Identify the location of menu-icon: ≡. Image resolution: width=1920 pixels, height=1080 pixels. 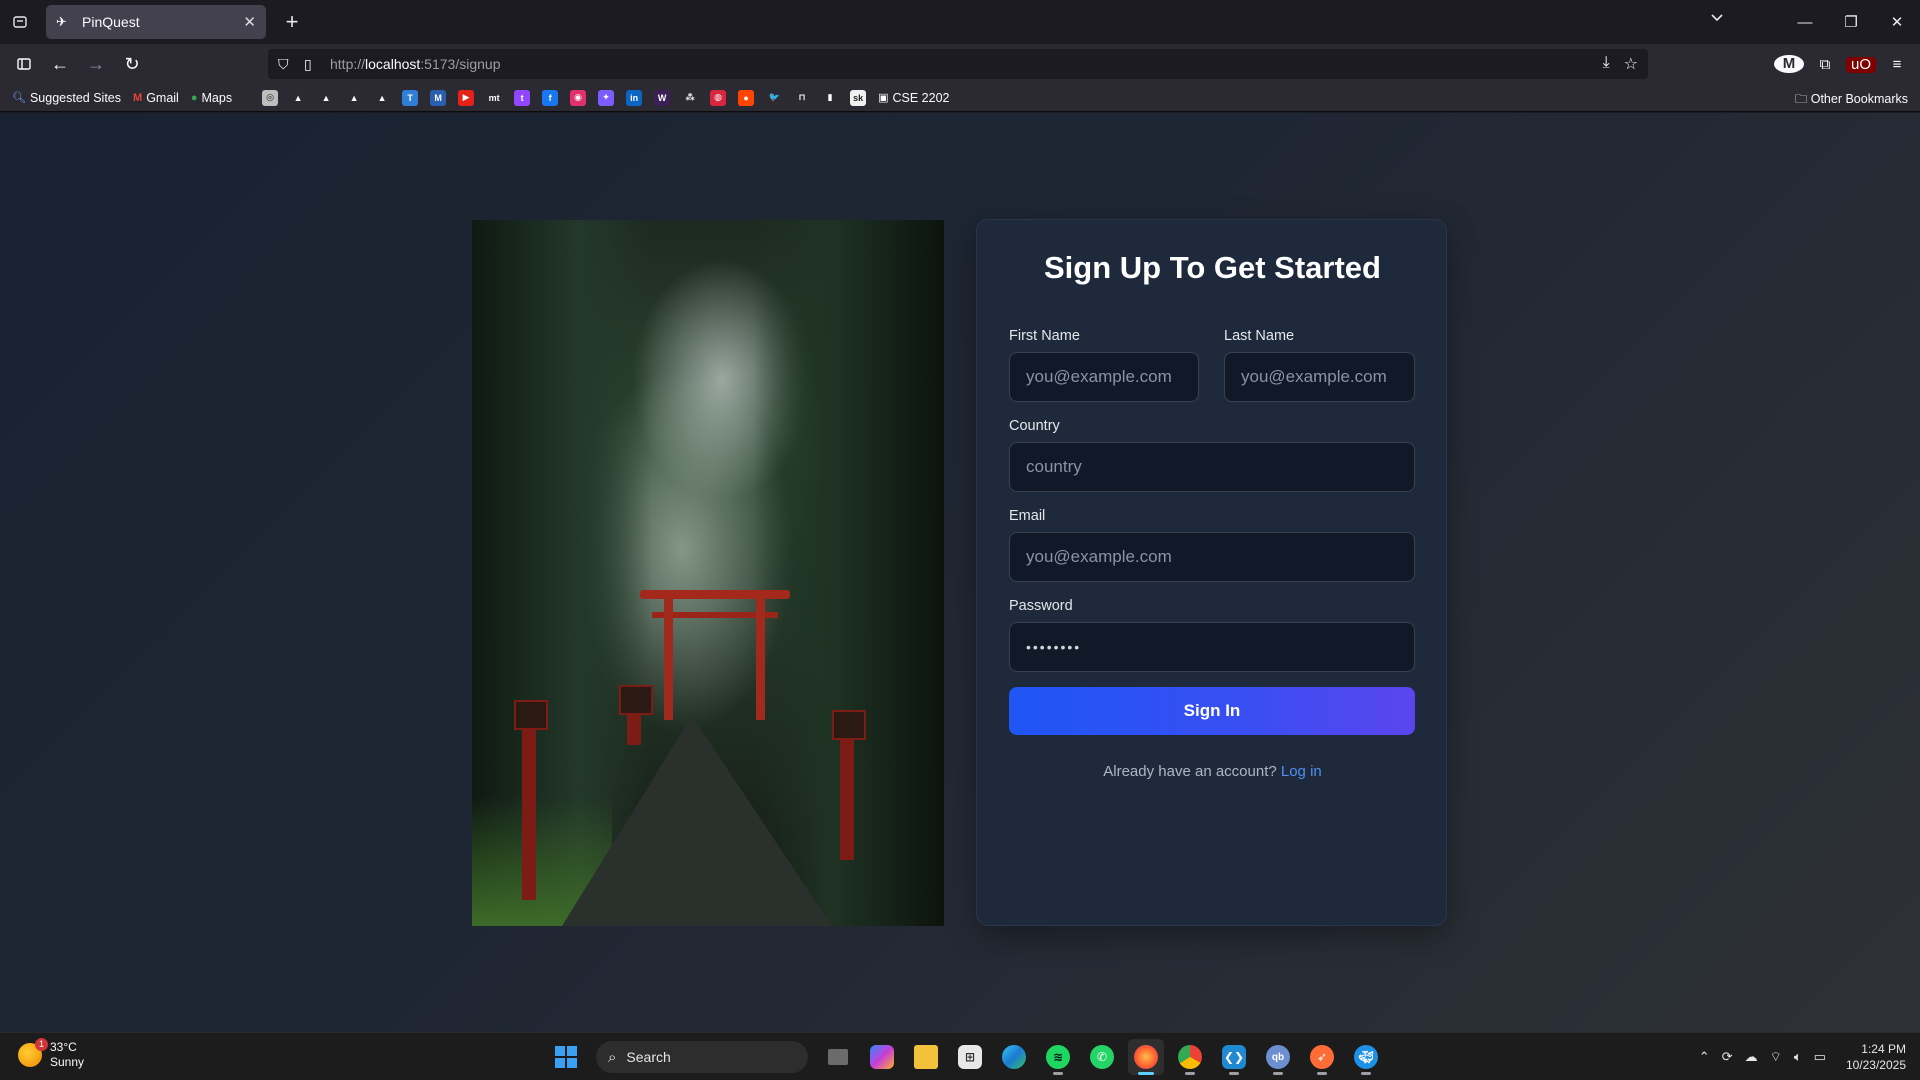
(1897, 64).